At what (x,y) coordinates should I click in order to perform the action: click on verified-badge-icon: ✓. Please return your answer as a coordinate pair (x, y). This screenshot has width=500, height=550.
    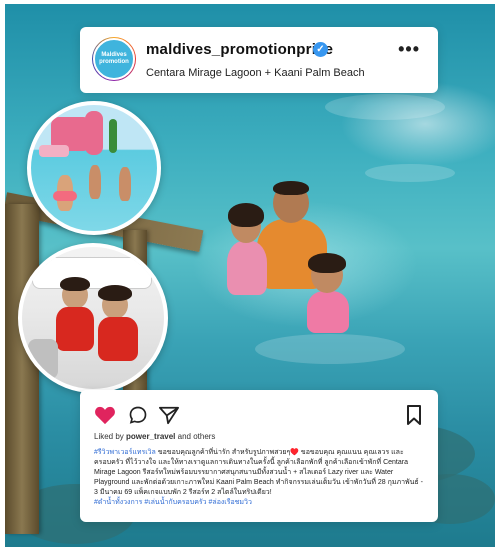
    Looking at the image, I should click on (320, 49).